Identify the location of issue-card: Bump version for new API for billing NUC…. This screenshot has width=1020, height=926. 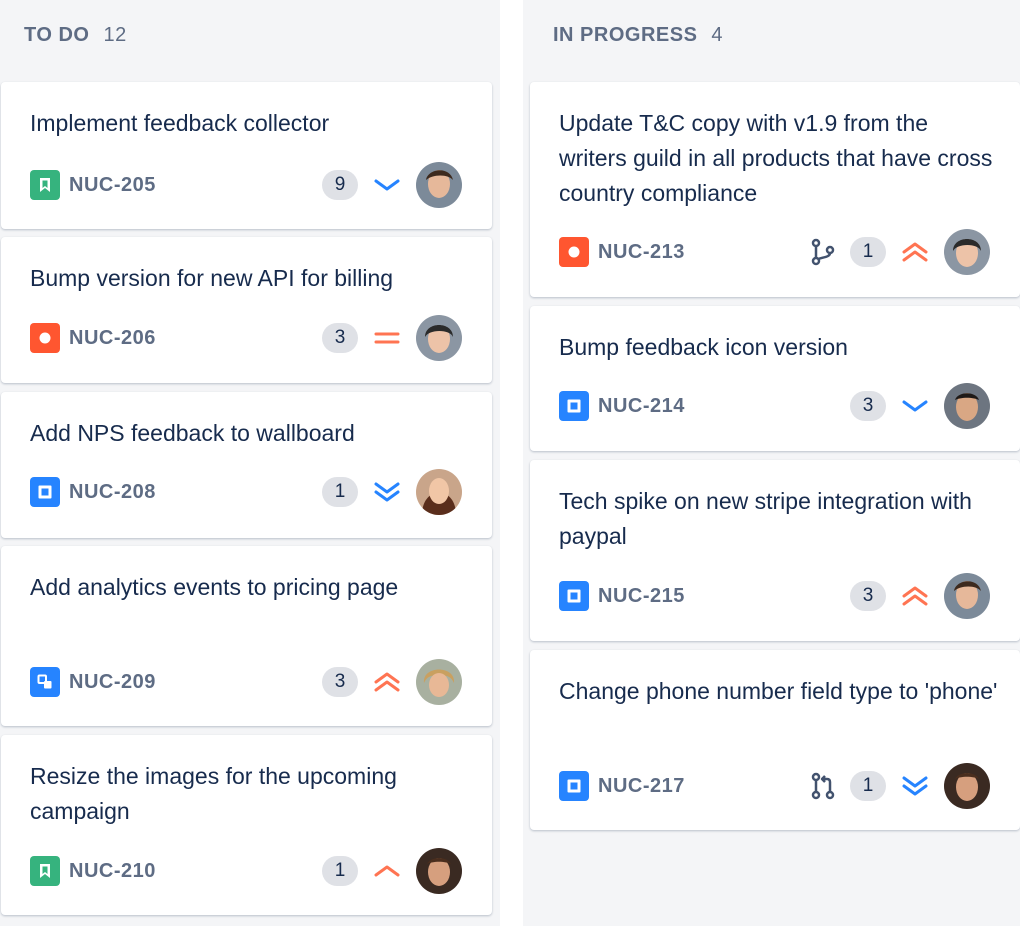
(246, 310).